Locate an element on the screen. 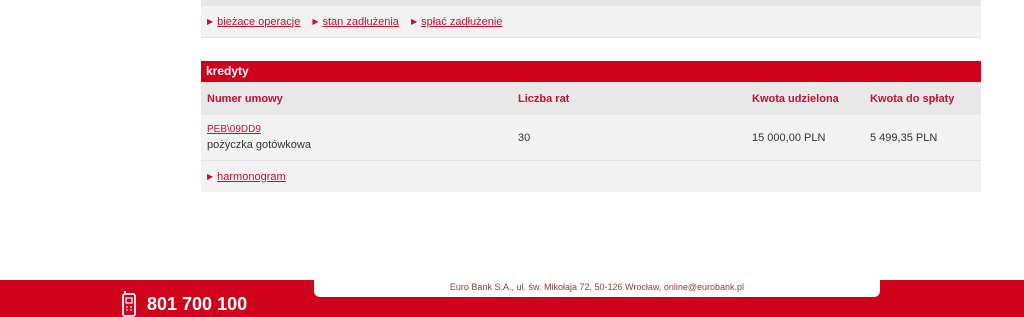 This screenshot has height=317, width=1024. current-operations-link: bieżace operacje is located at coordinates (258, 22).